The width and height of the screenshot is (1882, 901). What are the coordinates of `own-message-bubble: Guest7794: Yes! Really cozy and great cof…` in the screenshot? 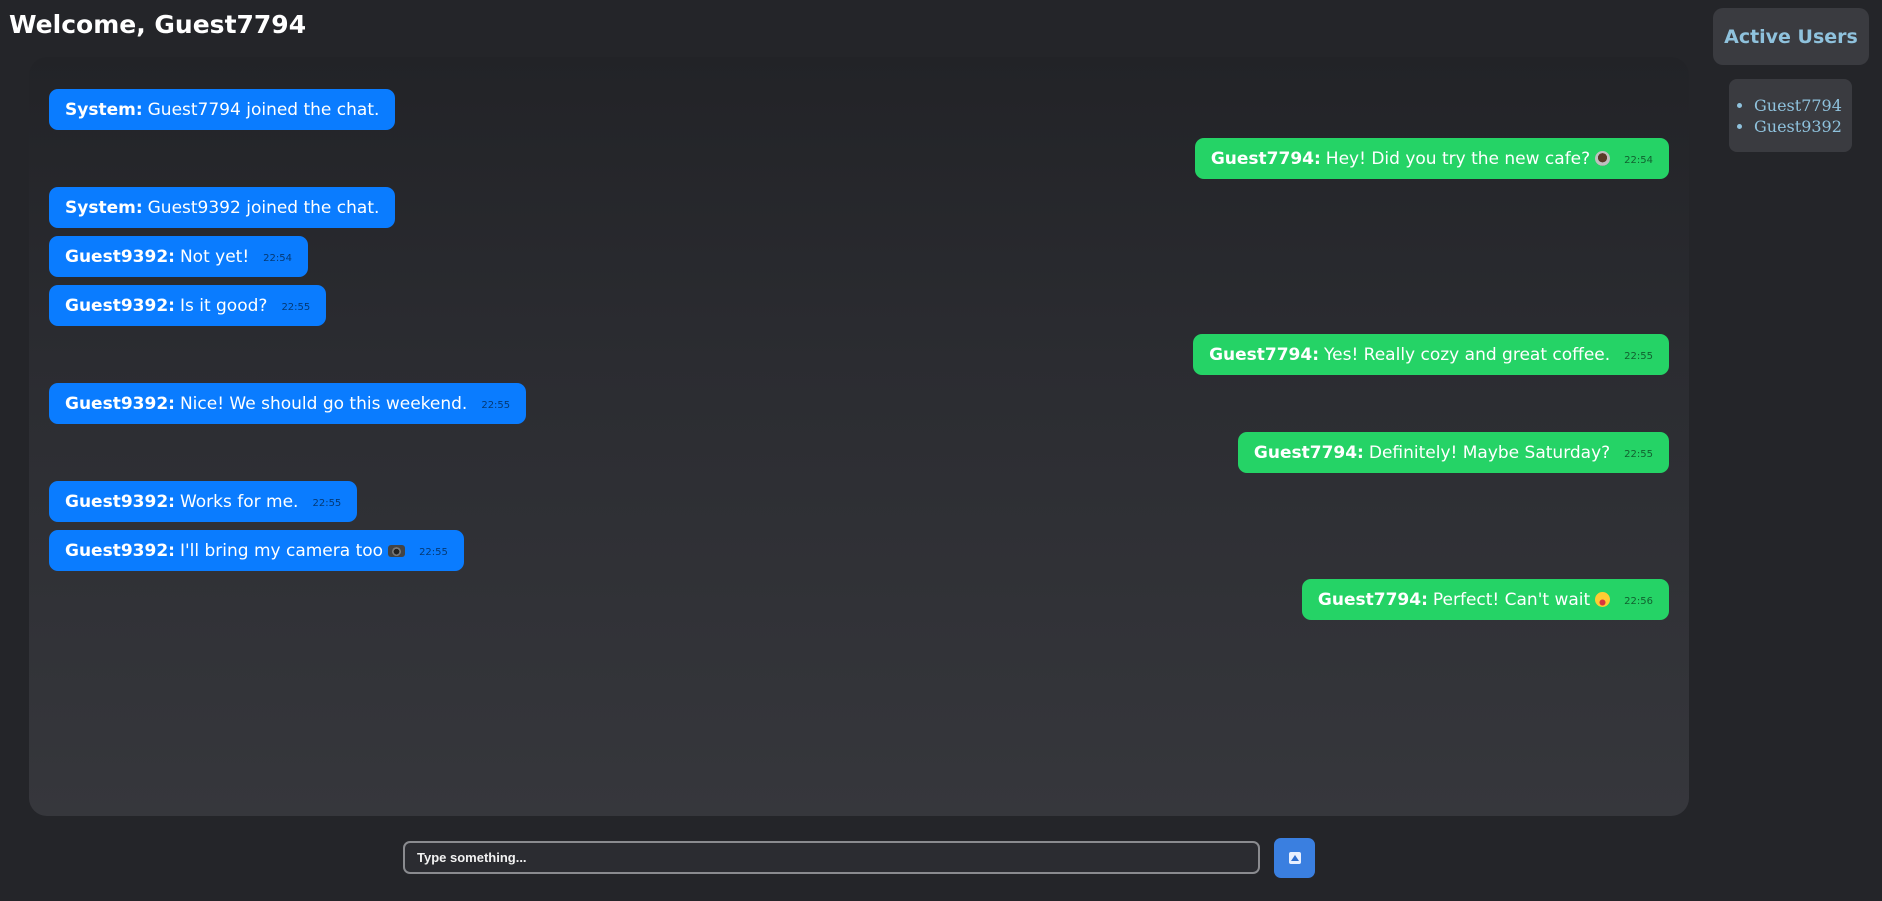 It's located at (1431, 354).